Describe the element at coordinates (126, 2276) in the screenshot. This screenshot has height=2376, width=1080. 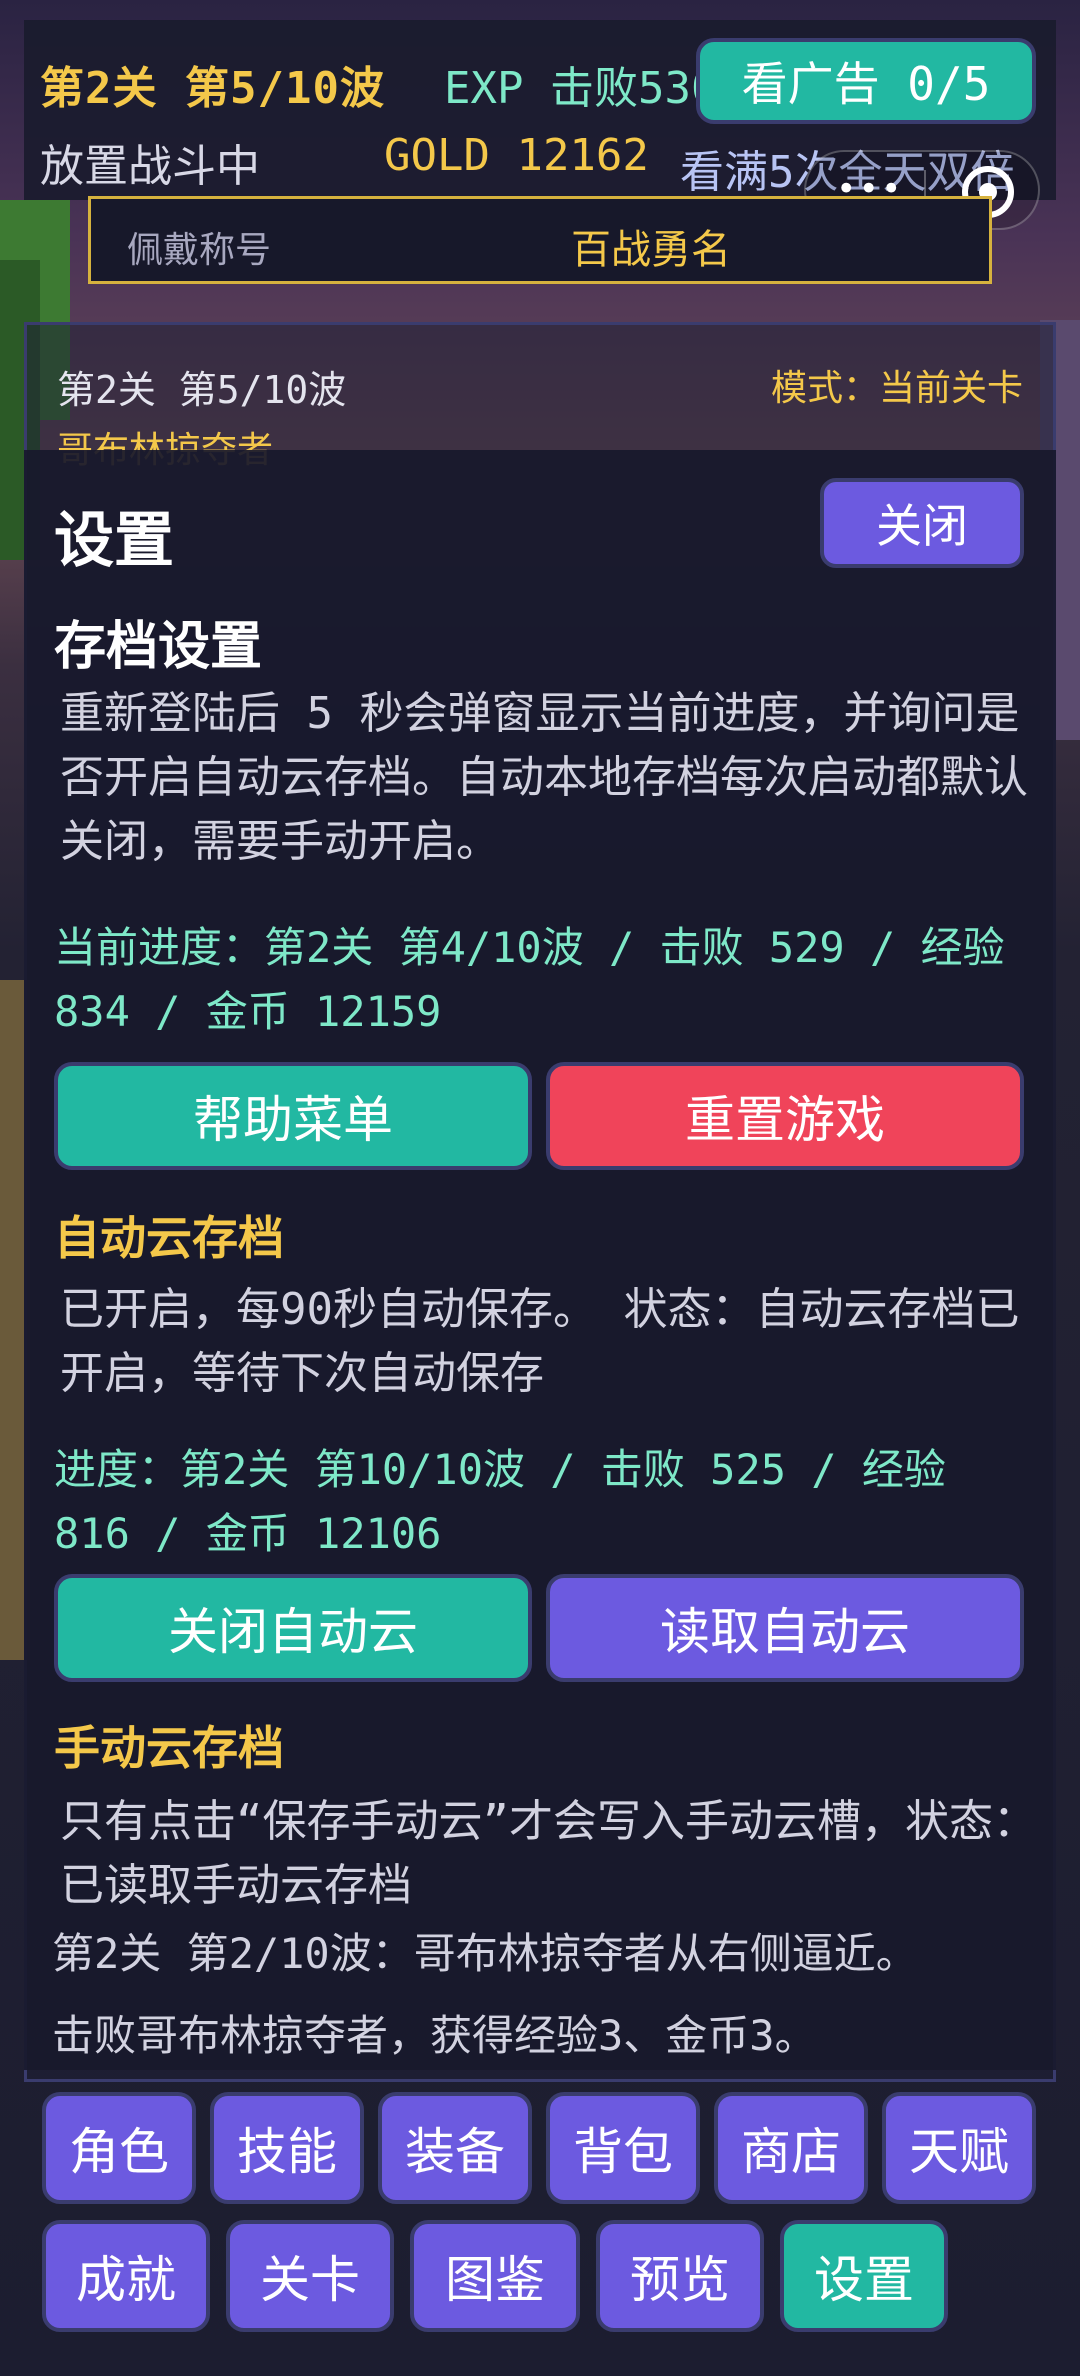
I see `nav-achievements: 成就` at that location.